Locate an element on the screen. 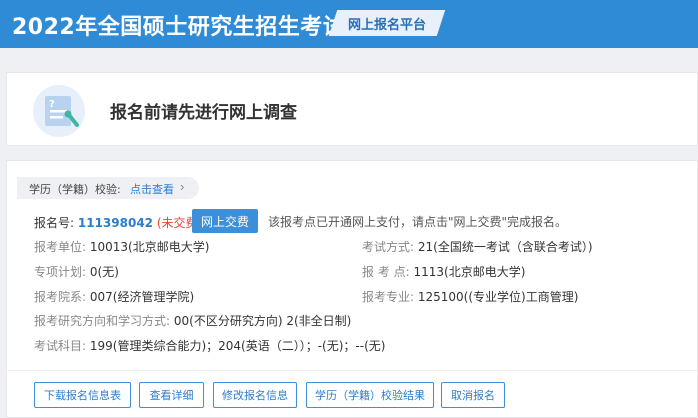 This screenshot has height=418, width=698. exam-method-row: 考试方式: 21(全国统一考试（含联合考试）) is located at coordinates (477, 246).